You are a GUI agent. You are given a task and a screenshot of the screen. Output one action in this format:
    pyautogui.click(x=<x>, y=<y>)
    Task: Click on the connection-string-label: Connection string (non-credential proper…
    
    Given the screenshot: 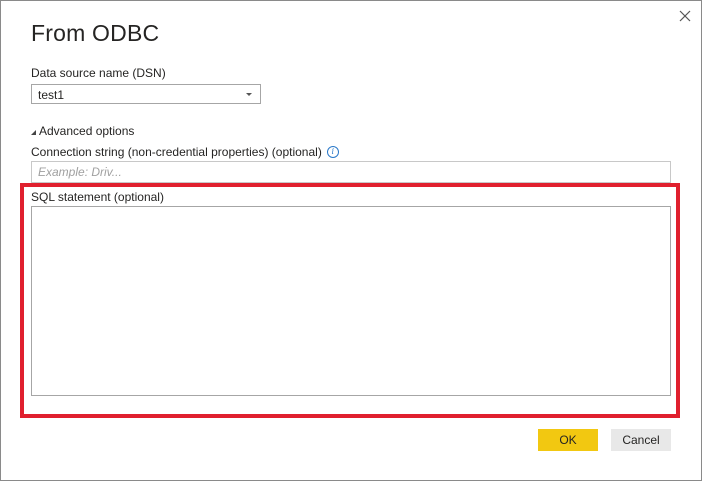 What is the action you would take?
    pyautogui.click(x=176, y=152)
    